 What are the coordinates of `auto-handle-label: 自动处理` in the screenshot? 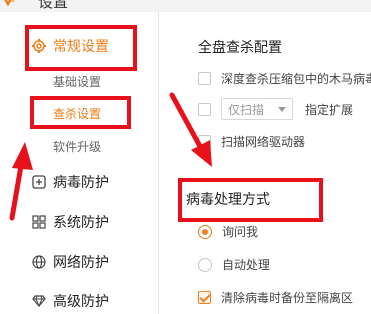 It's located at (246, 265).